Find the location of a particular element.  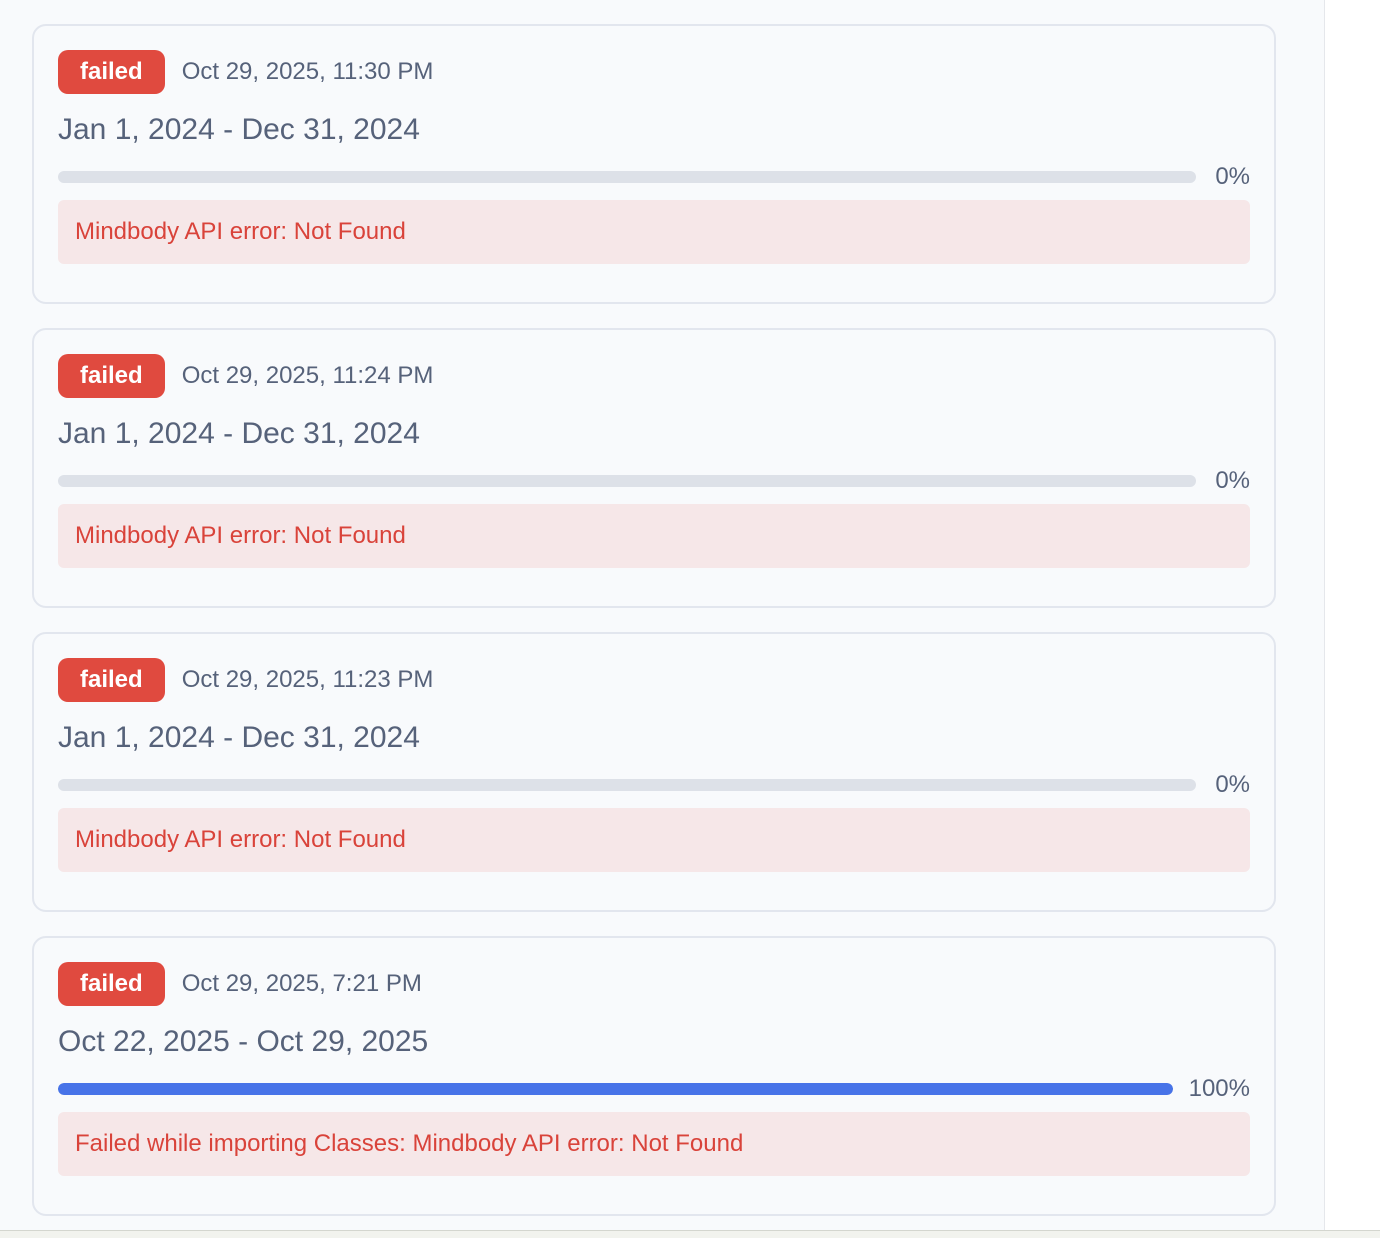

job-timestamp: Oct 29, 2025, 11:23 PM is located at coordinates (307, 679).